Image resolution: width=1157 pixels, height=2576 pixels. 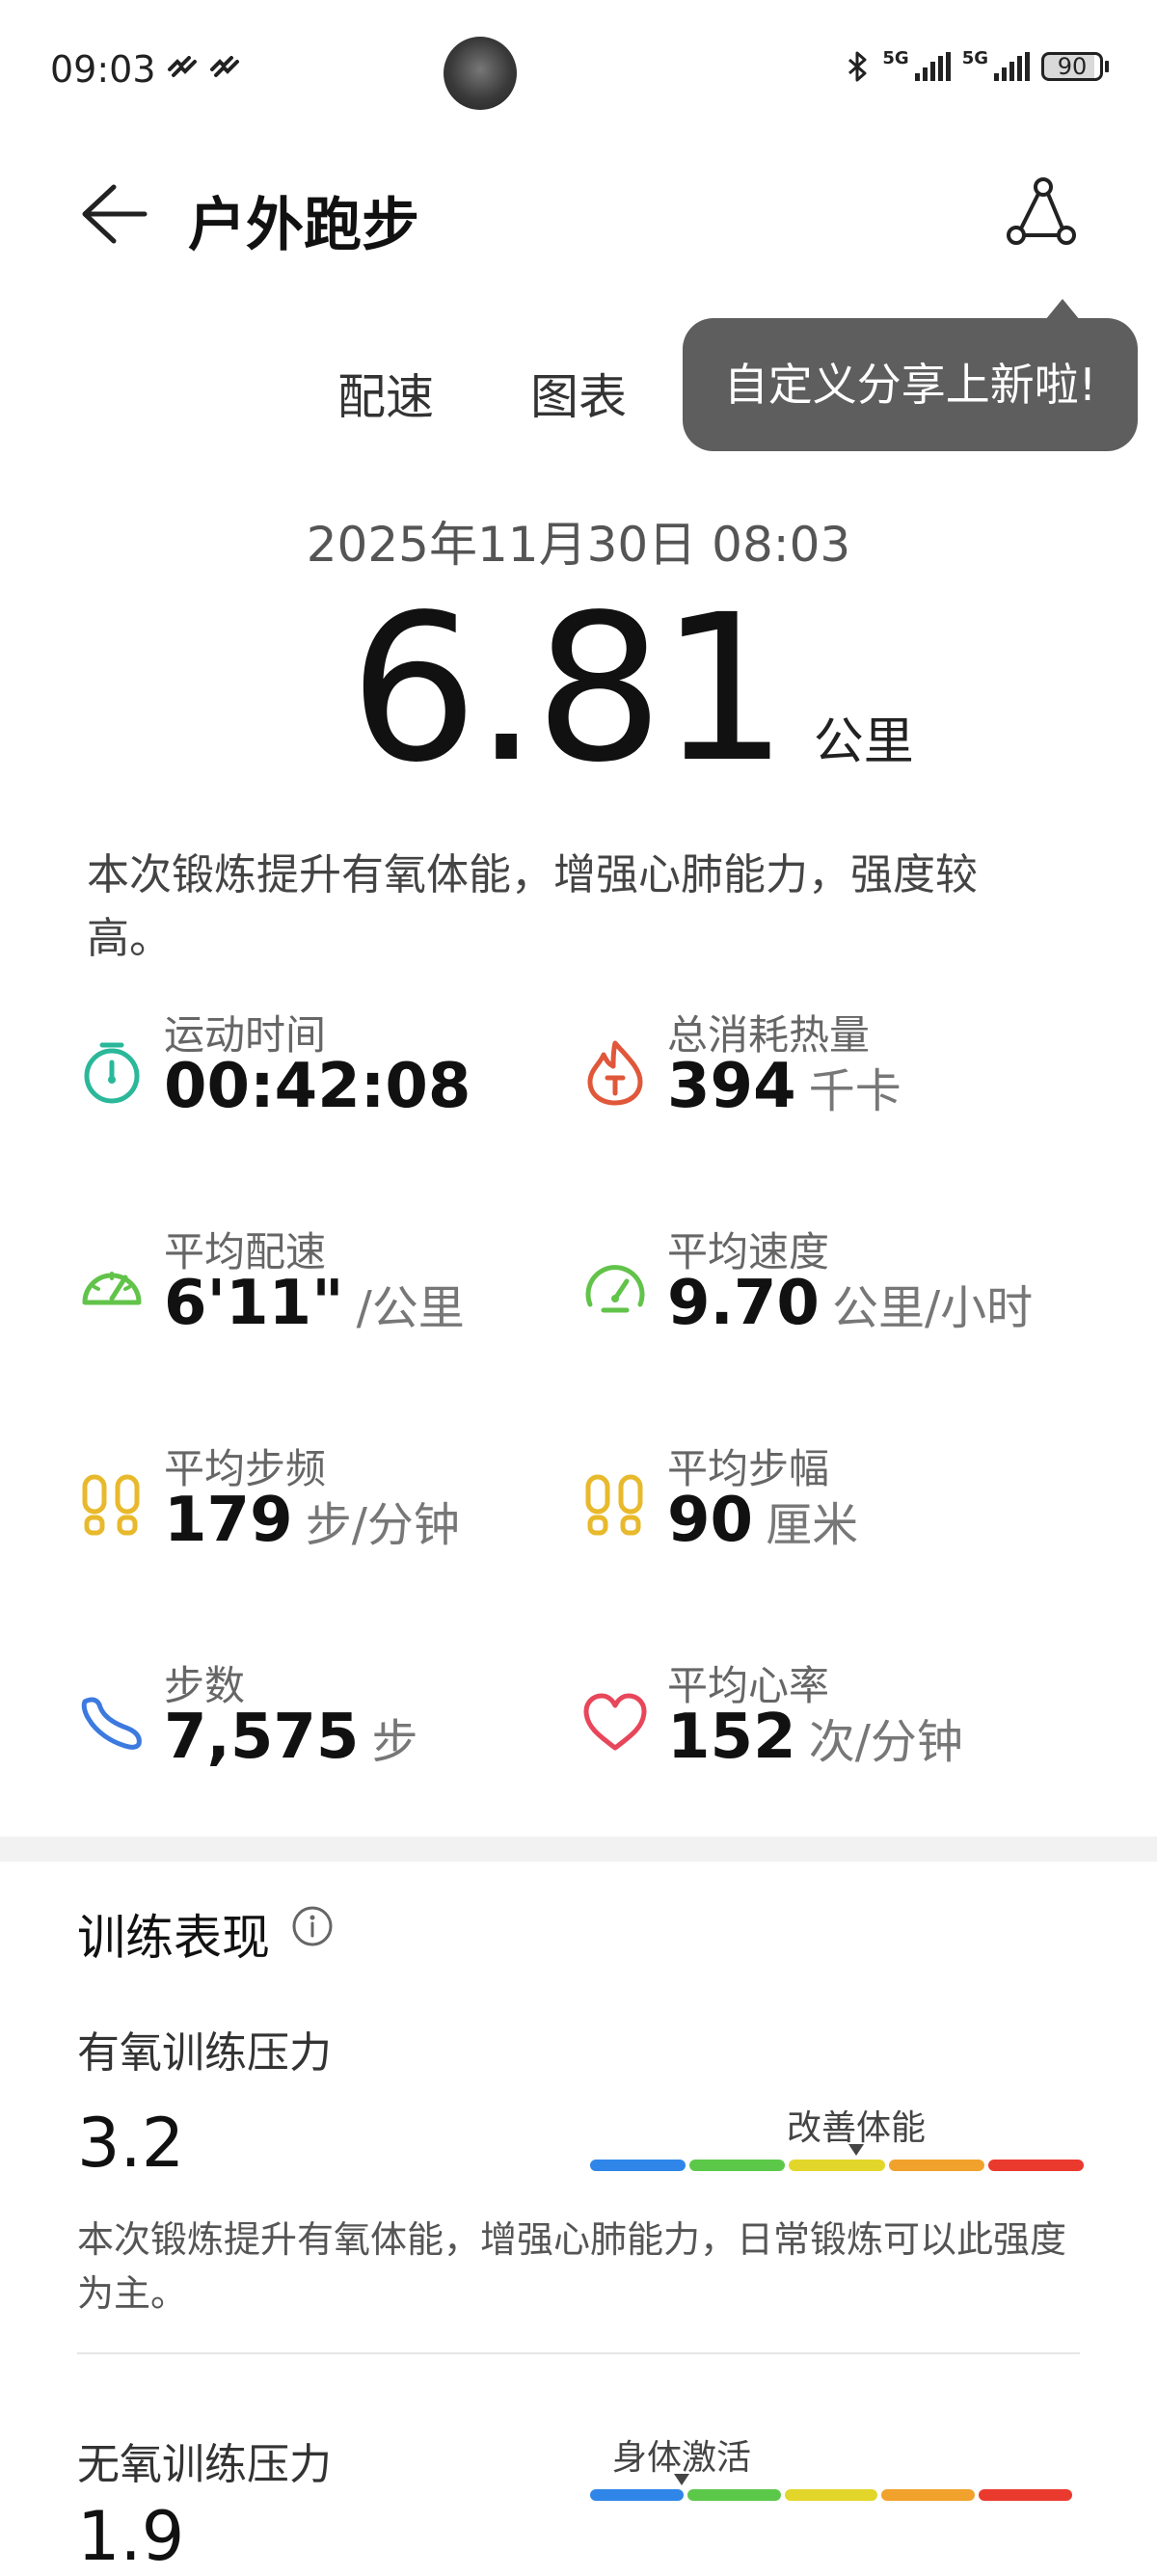 I want to click on metric-avg-stride: 平均步幅 90 厘米, so click(x=831, y=1503).